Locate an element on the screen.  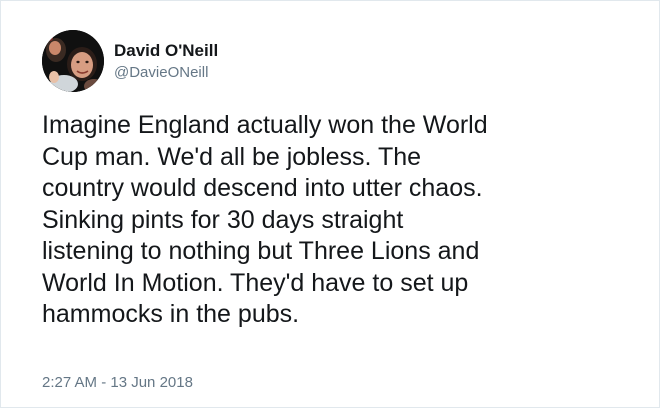
tweet-text-line: hammocks in the pubs. is located at coordinates (171, 314).